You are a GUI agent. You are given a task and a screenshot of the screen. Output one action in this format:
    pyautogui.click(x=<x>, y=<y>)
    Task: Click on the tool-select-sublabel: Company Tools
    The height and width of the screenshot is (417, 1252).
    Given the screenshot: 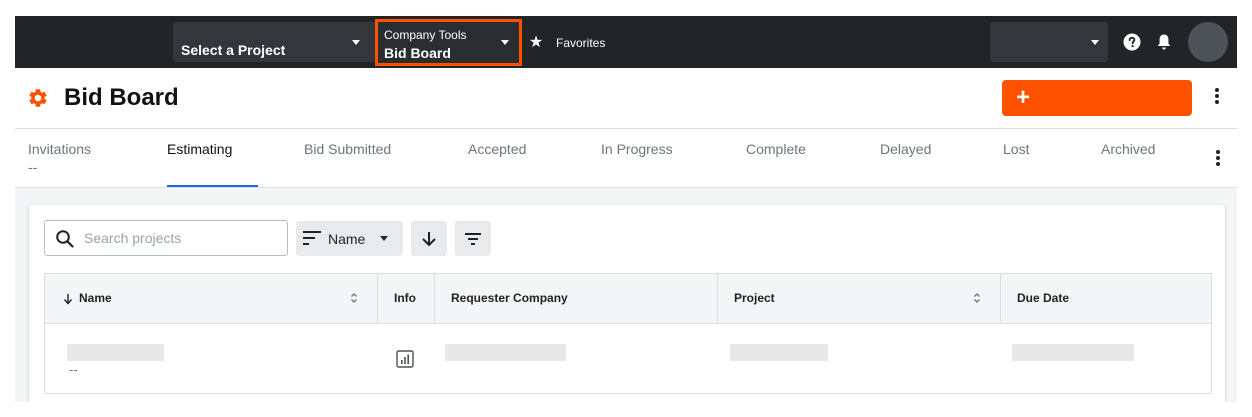 What is the action you would take?
    pyautogui.click(x=425, y=35)
    